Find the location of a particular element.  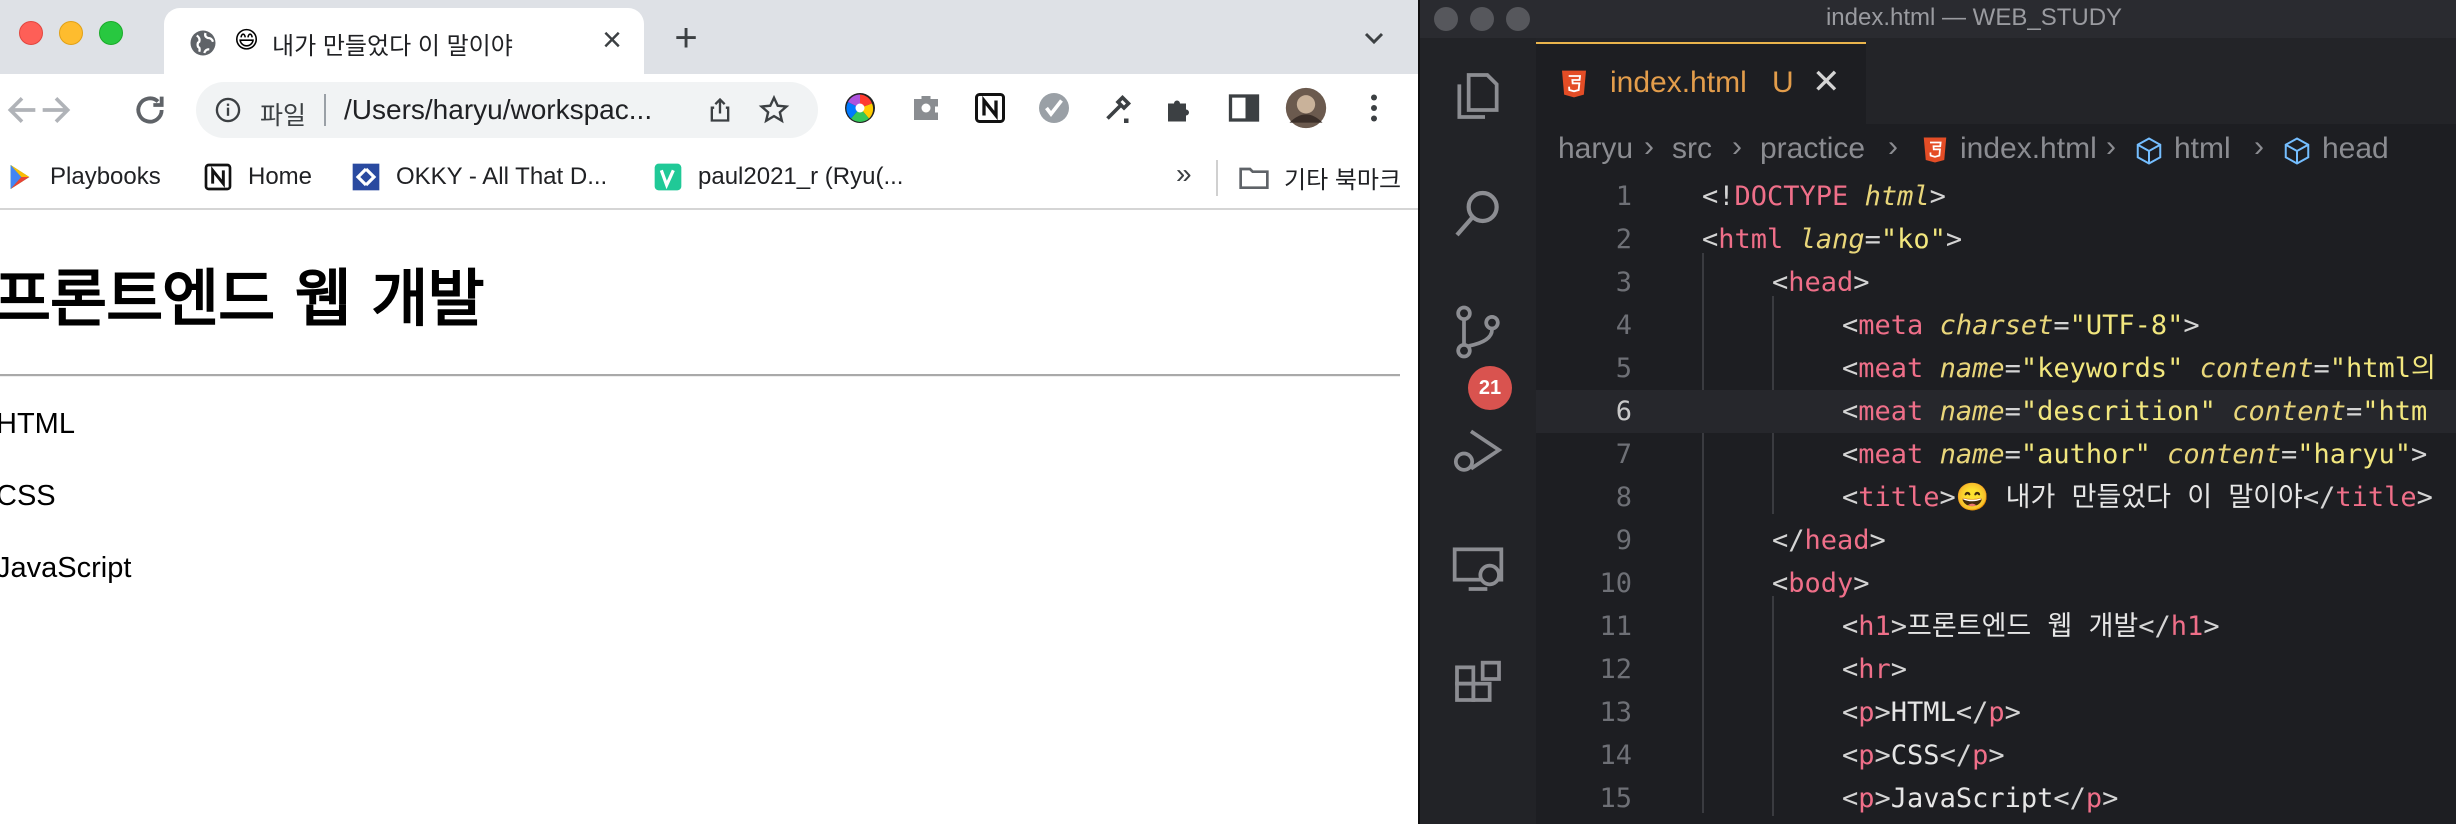

other-bookmarks-label: 기타 북마크 is located at coordinates (1343, 180).